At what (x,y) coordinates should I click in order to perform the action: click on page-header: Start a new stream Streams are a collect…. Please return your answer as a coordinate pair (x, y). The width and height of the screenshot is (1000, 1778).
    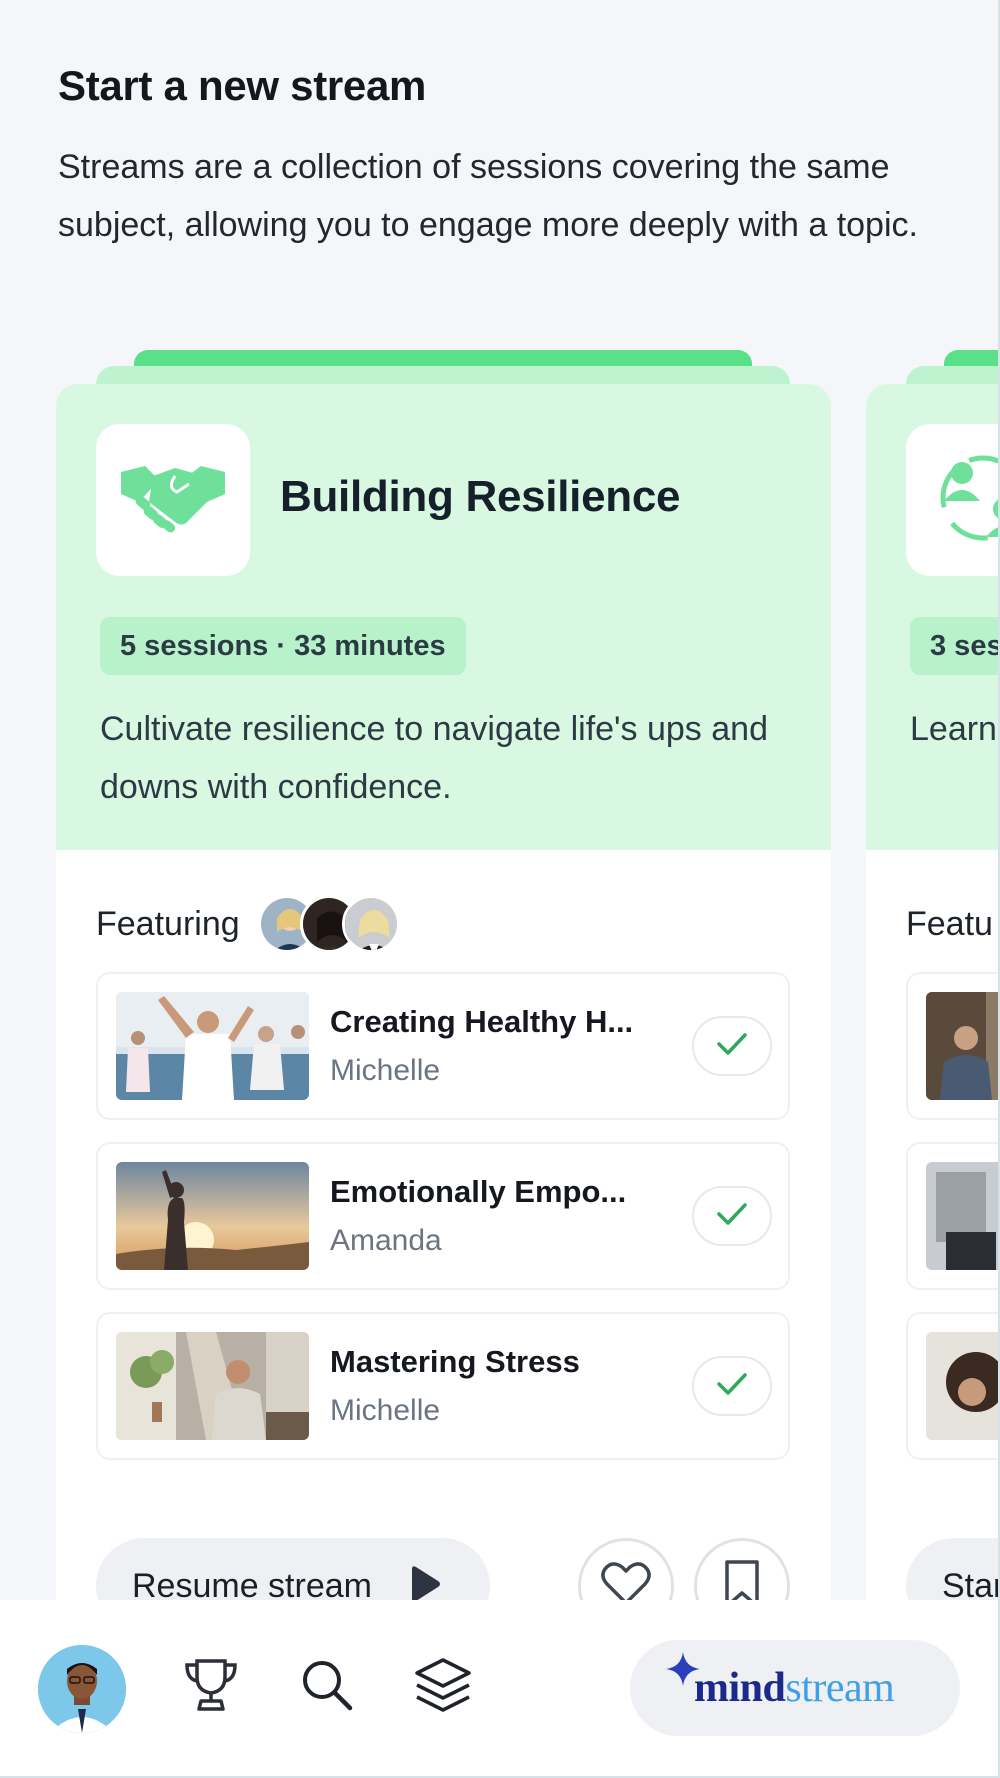
    Looking at the image, I should click on (508, 158).